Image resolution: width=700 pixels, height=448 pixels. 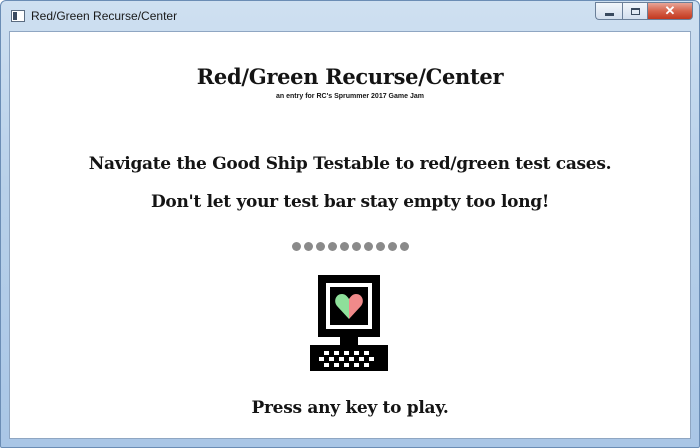 What do you see at coordinates (18, 16) in the screenshot?
I see `app-window-icon` at bounding box center [18, 16].